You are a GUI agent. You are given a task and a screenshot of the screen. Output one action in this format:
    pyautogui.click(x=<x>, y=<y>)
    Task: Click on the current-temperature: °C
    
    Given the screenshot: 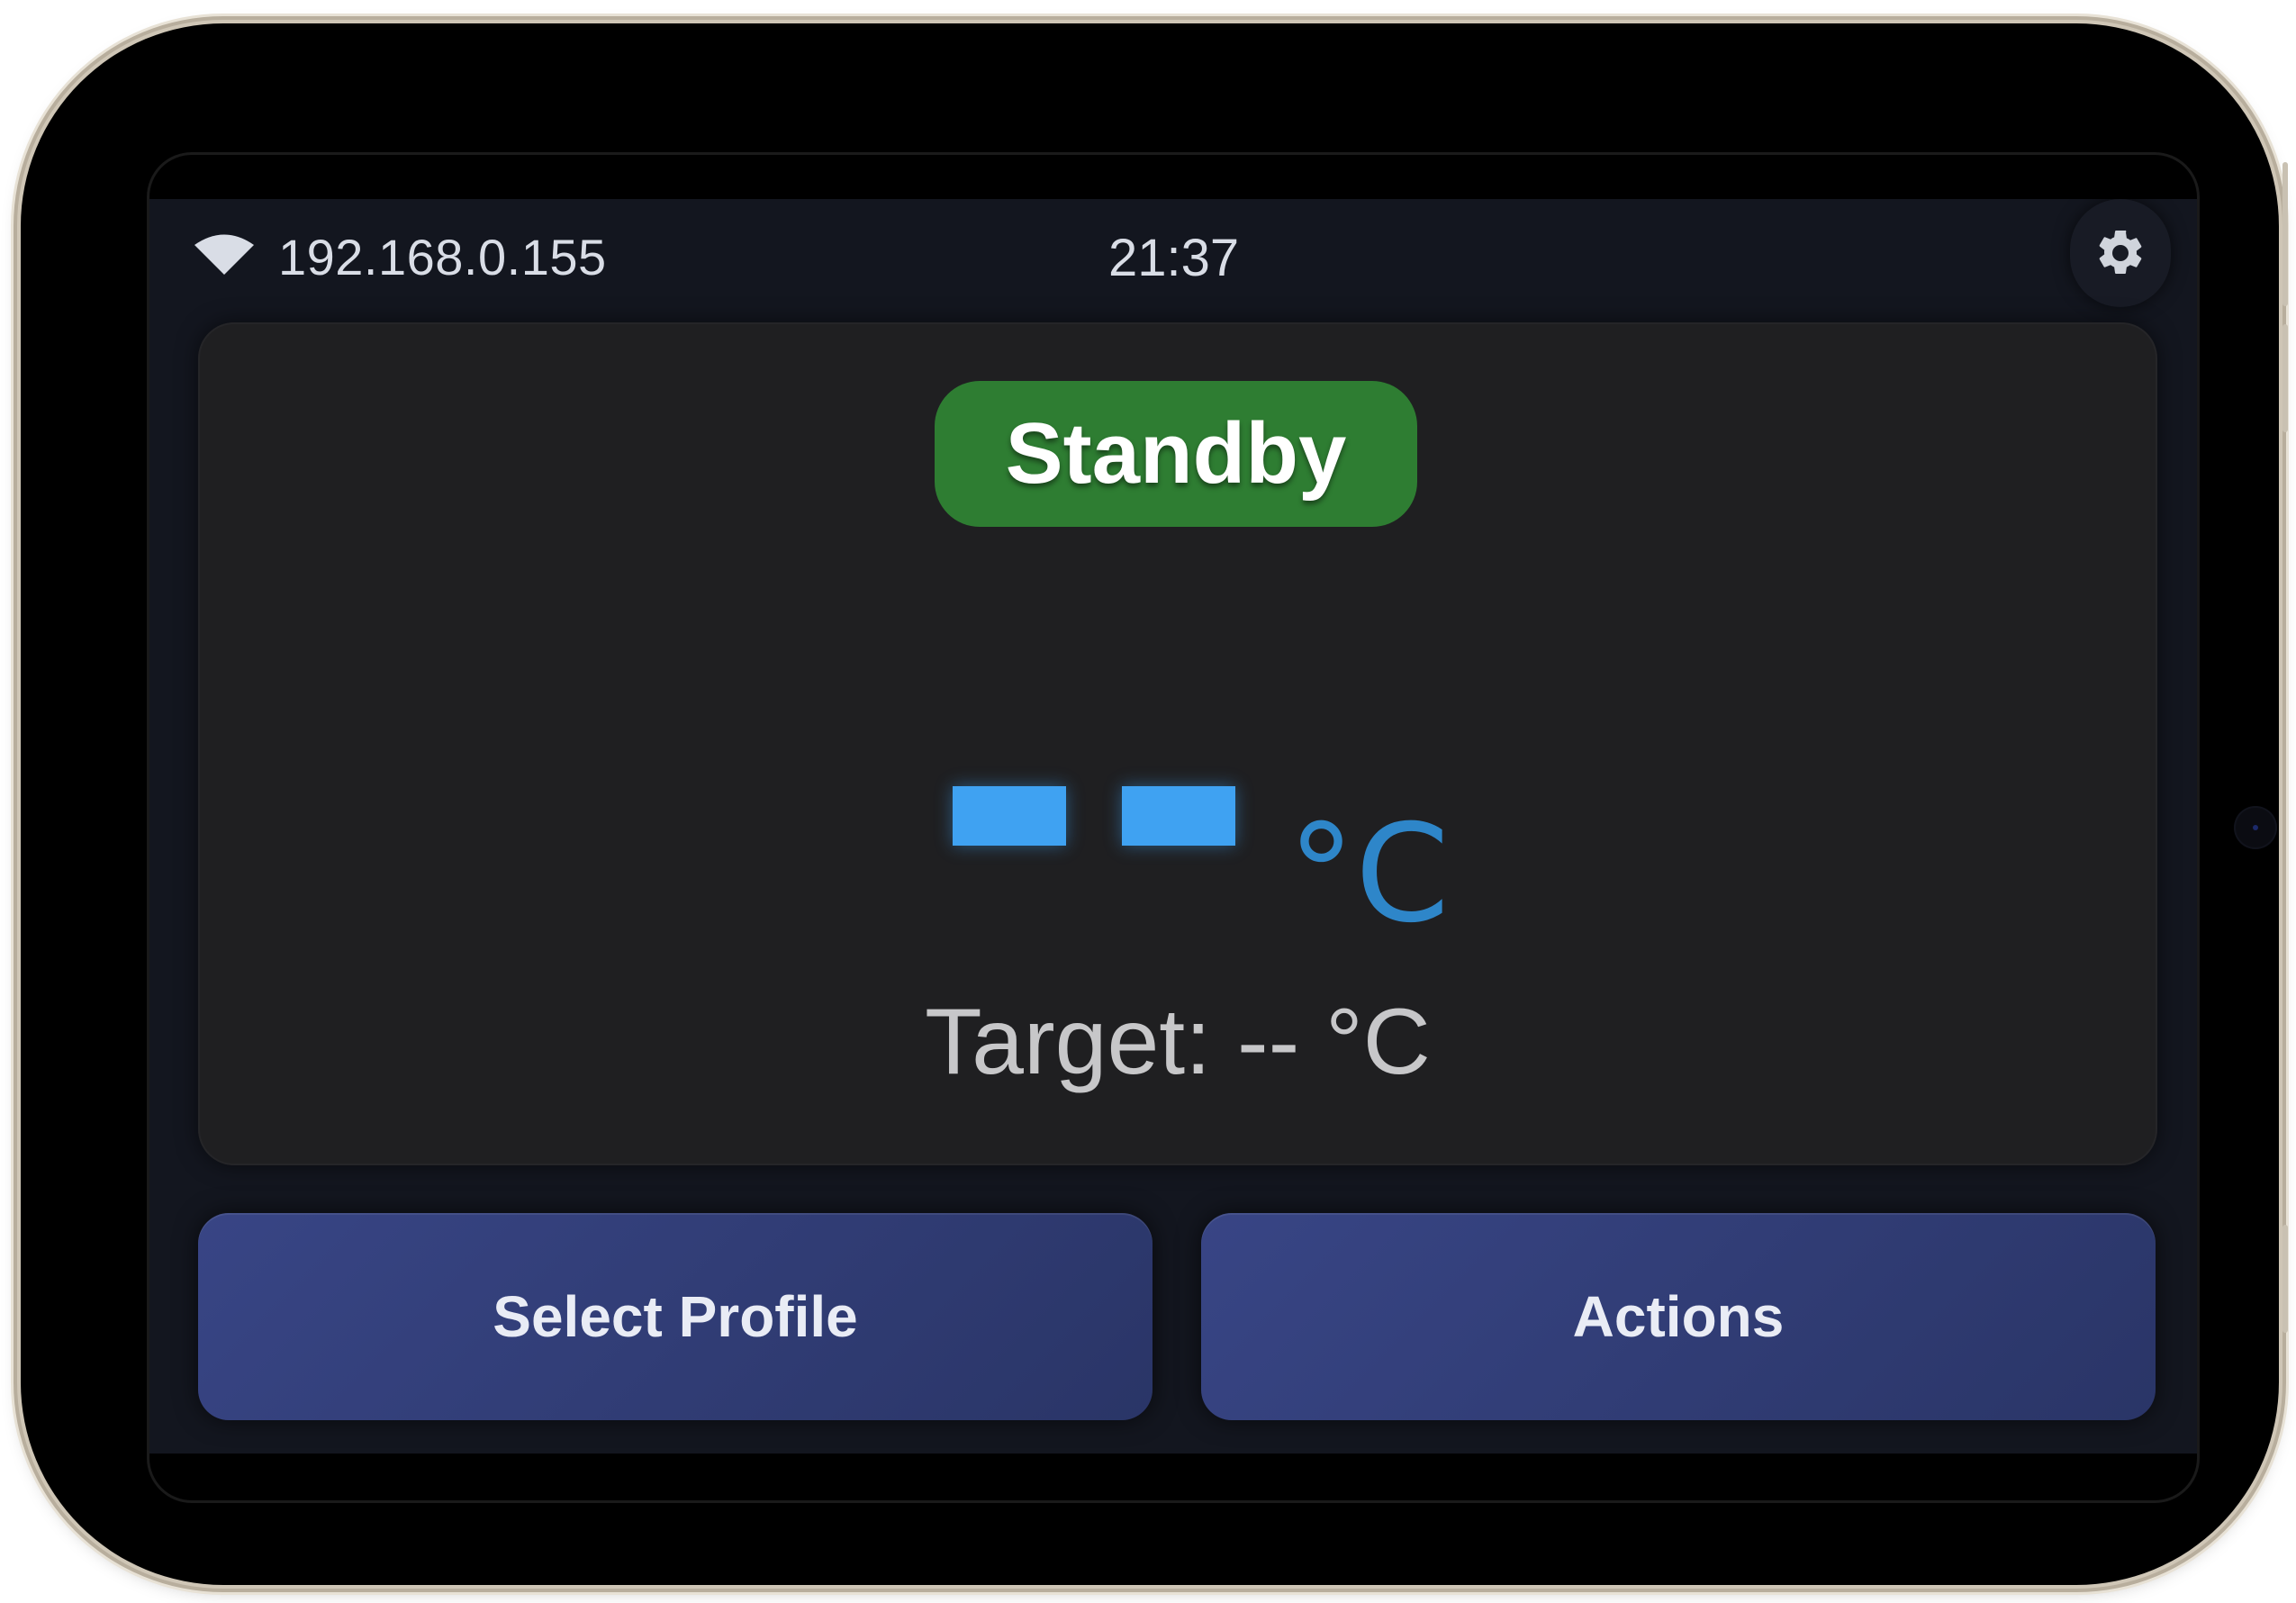 What is the action you would take?
    pyautogui.click(x=1177, y=803)
    